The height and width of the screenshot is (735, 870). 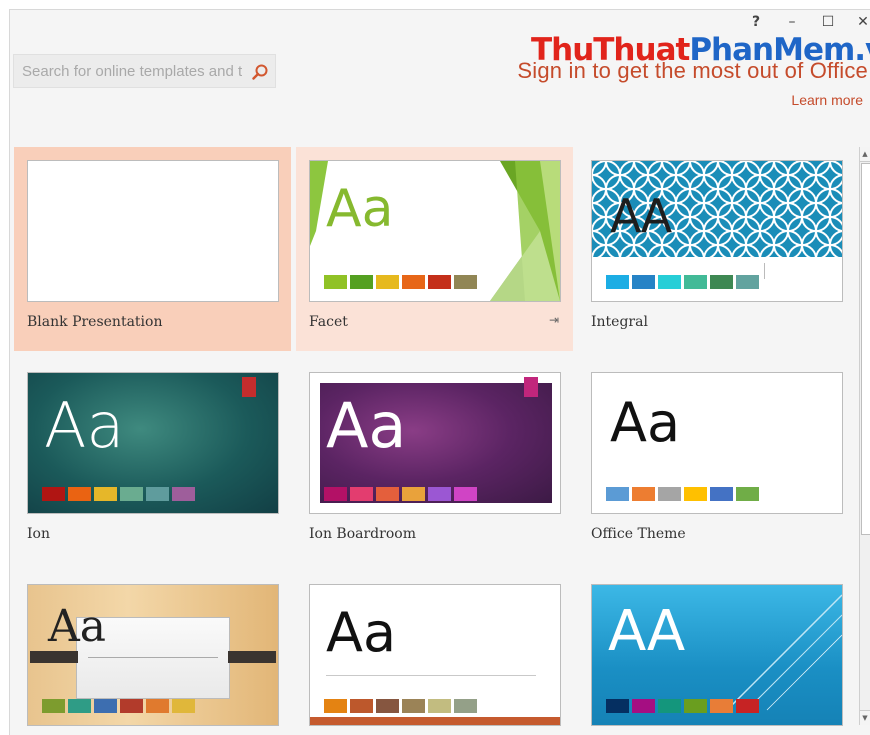 I want to click on search-icon, so click(x=260, y=72).